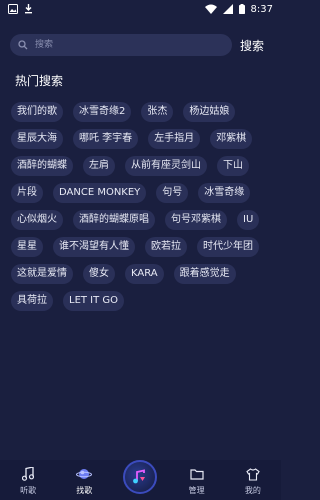 The height and width of the screenshot is (500, 320). What do you see at coordinates (241, 9) in the screenshot?
I see `battery-icon` at bounding box center [241, 9].